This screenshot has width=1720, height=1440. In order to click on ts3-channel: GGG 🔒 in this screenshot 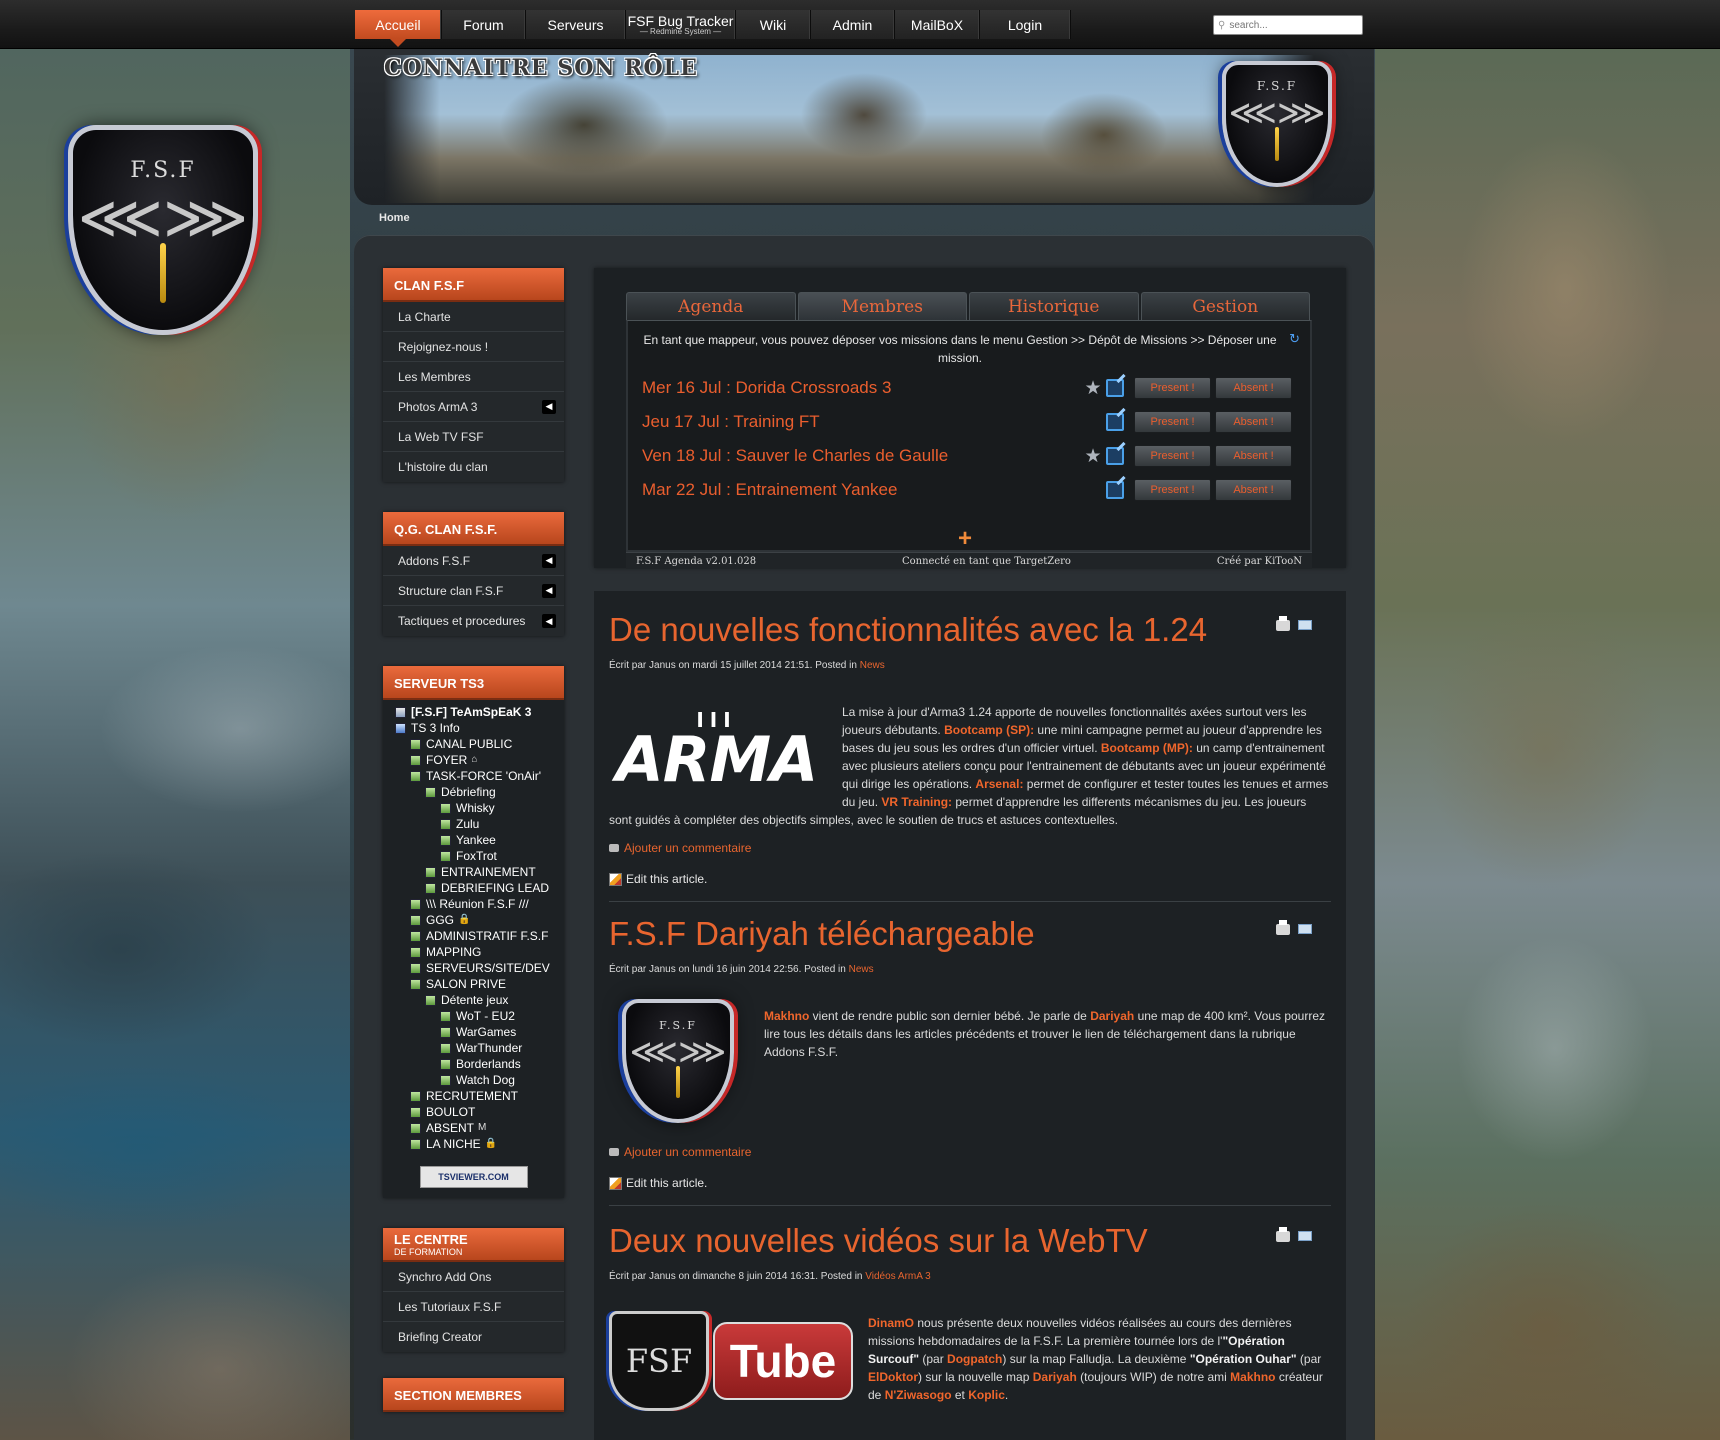, I will do `click(479, 920)`.